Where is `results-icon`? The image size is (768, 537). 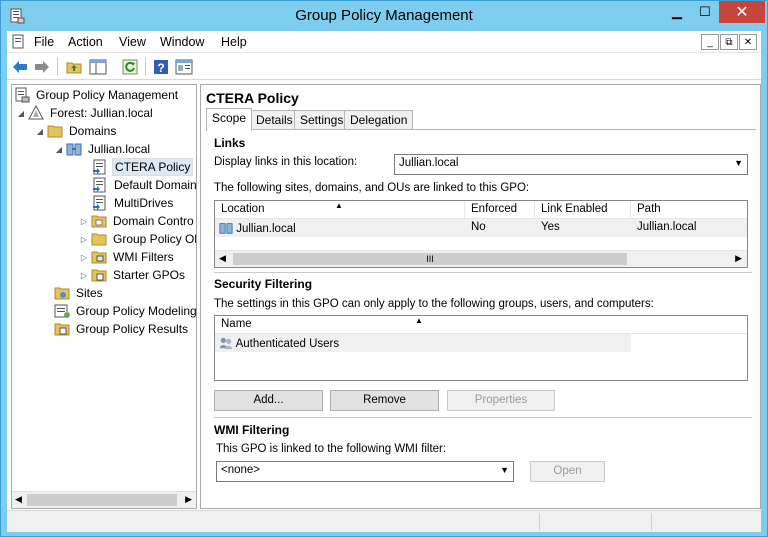 results-icon is located at coordinates (62, 329).